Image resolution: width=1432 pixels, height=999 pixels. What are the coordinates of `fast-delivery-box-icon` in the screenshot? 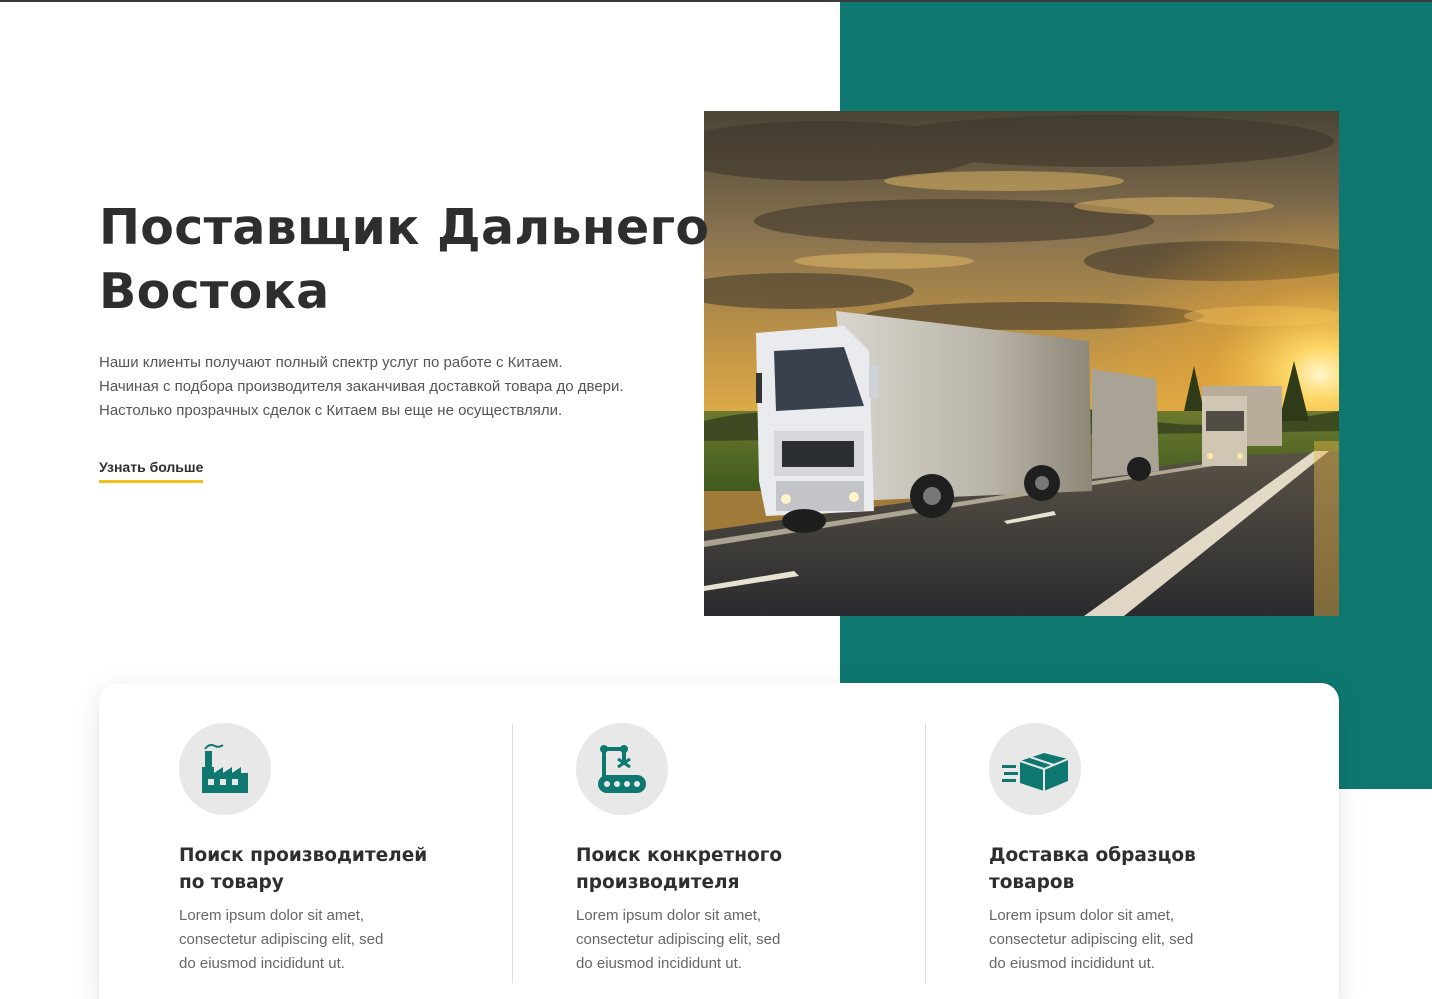 It's located at (1035, 772).